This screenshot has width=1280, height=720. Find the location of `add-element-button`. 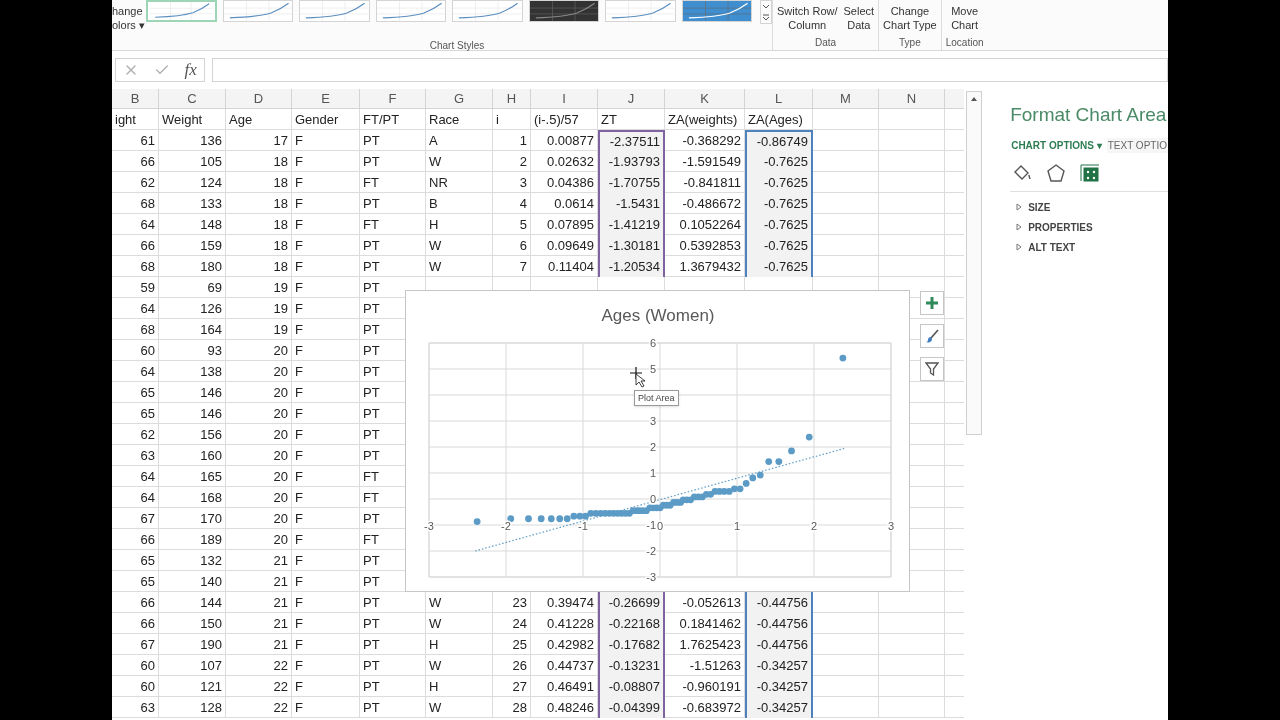

add-element-button is located at coordinates (932, 303).